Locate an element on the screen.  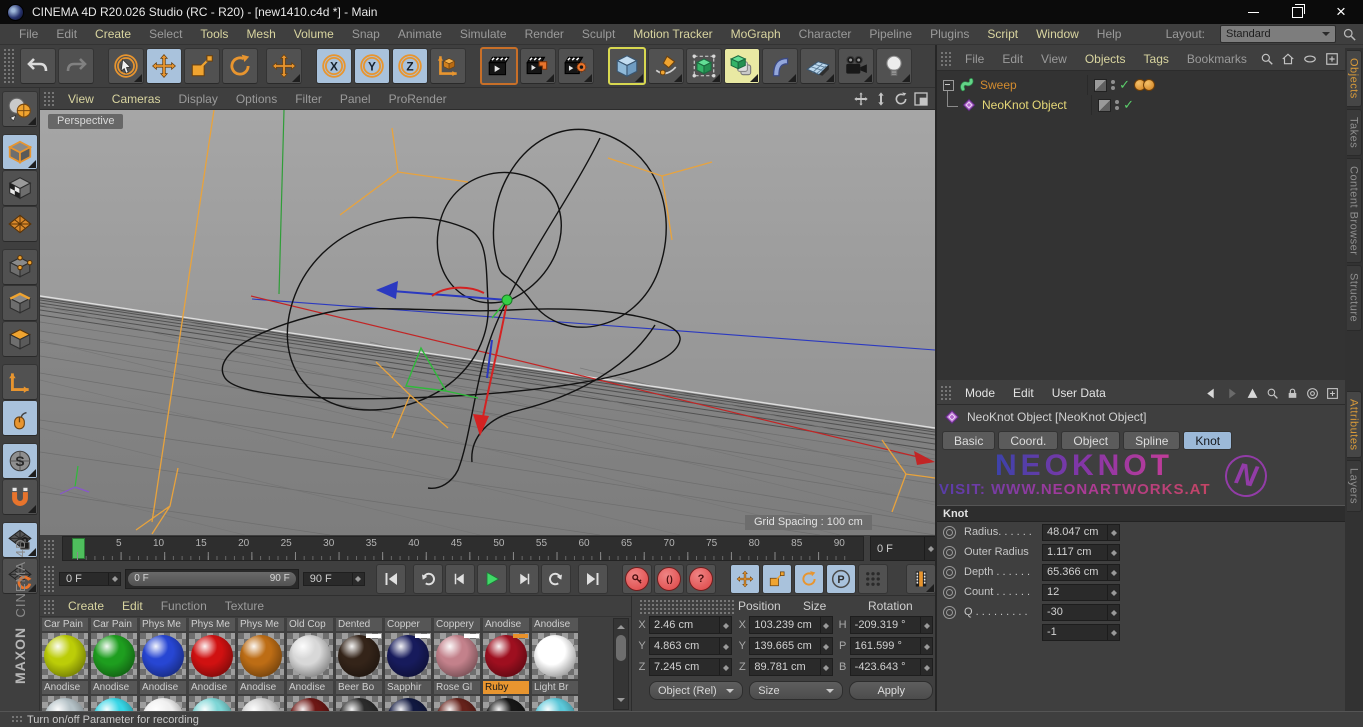
menu-item: Window is located at coordinates (1057, 34).